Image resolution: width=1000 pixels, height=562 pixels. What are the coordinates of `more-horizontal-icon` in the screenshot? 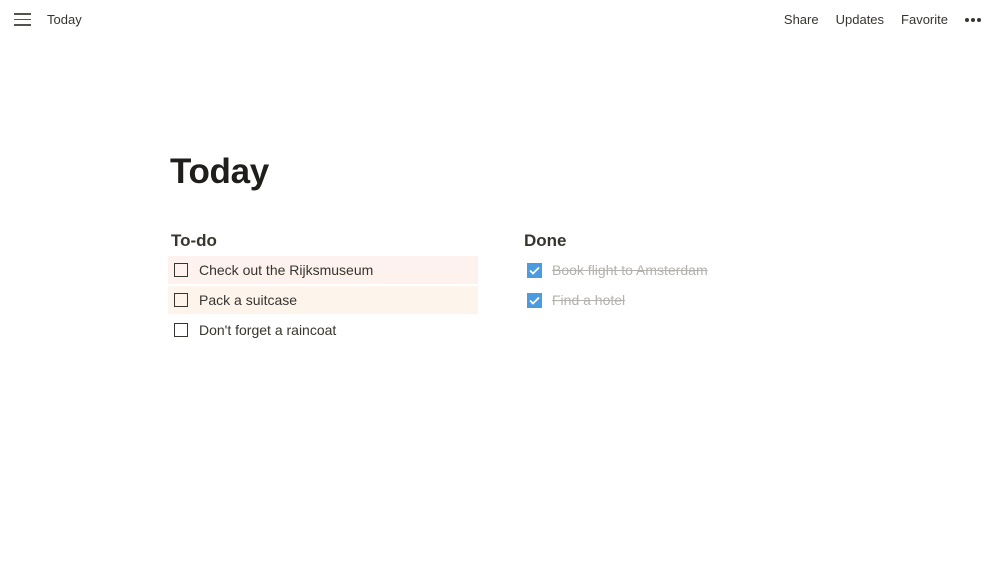 It's located at (973, 20).